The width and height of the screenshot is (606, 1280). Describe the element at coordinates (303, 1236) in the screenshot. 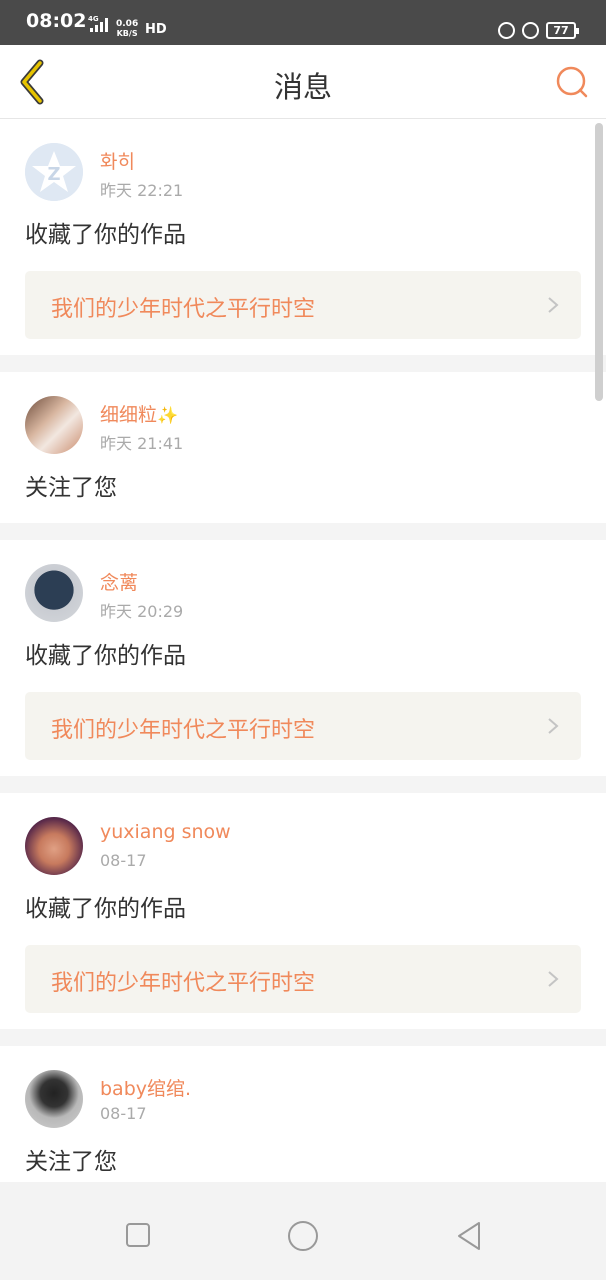

I see `home-icon` at that location.